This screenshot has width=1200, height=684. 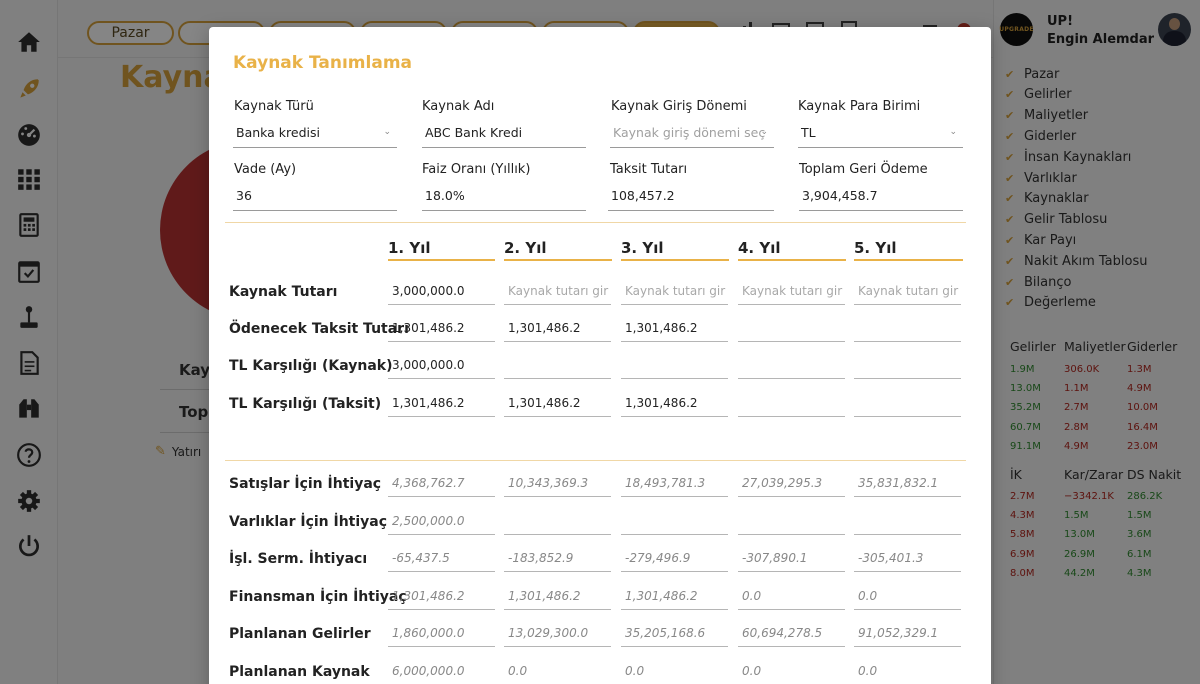 What do you see at coordinates (441, 250) in the screenshot?
I see `year-header-1: 1. Yıl` at bounding box center [441, 250].